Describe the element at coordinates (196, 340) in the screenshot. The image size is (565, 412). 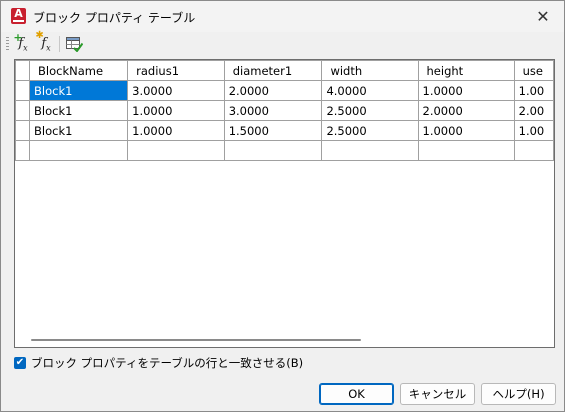
I see `horizontal-scrollbar` at that location.